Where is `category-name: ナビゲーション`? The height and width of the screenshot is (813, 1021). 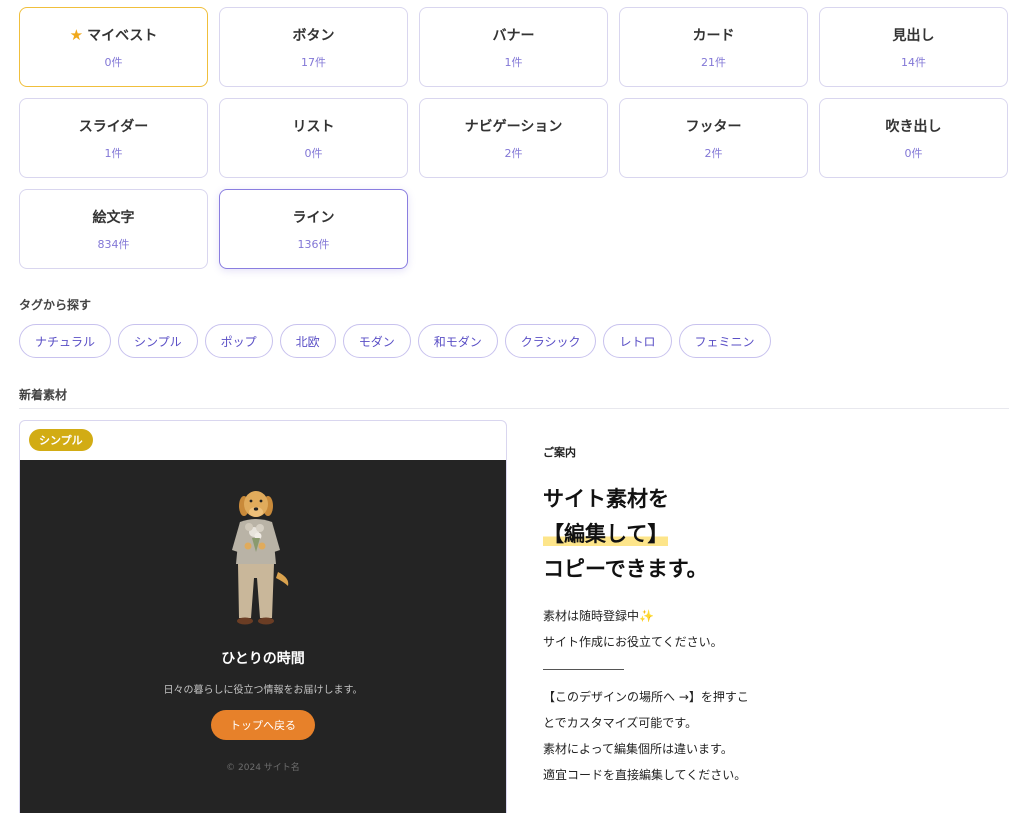
category-name: ナビゲーション is located at coordinates (513, 126).